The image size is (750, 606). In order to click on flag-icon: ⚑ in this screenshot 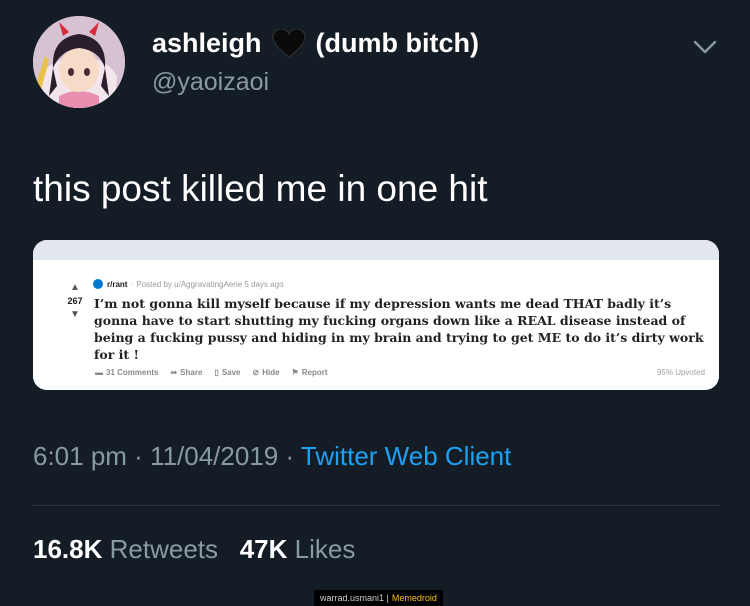, I will do `click(295, 372)`.